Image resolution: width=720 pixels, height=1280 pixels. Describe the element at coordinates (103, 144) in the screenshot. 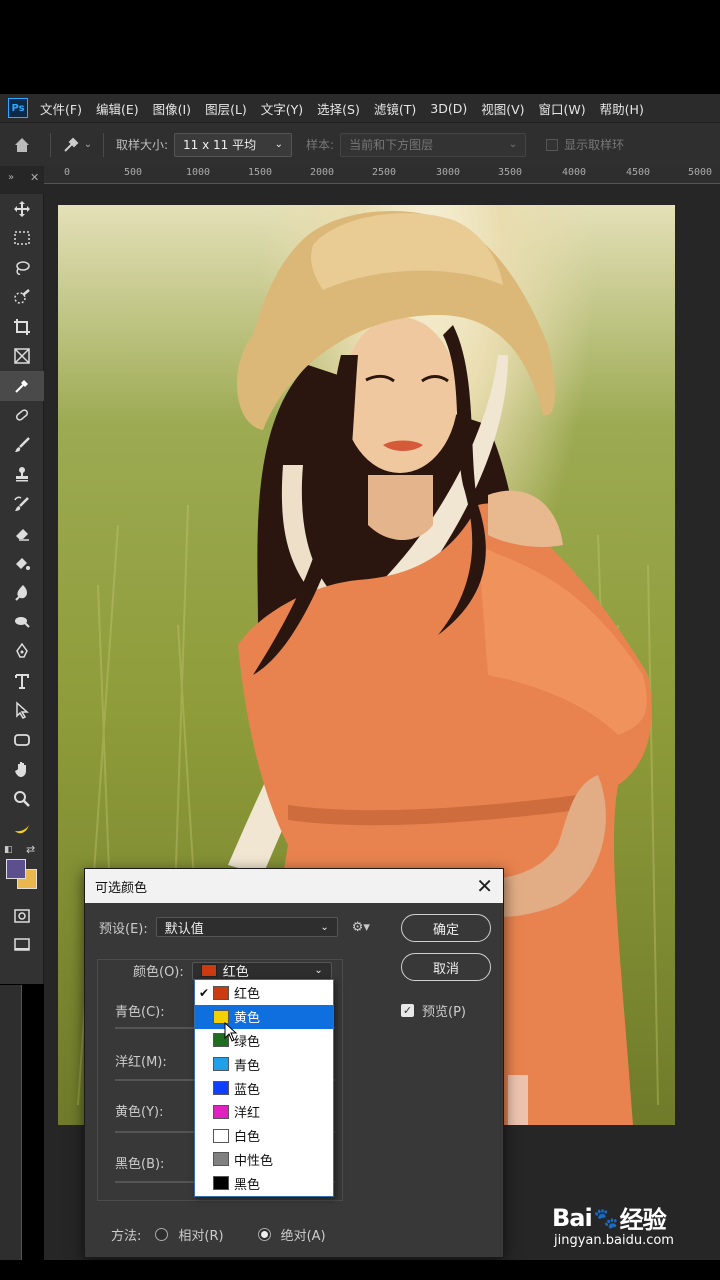

I see `divider` at that location.